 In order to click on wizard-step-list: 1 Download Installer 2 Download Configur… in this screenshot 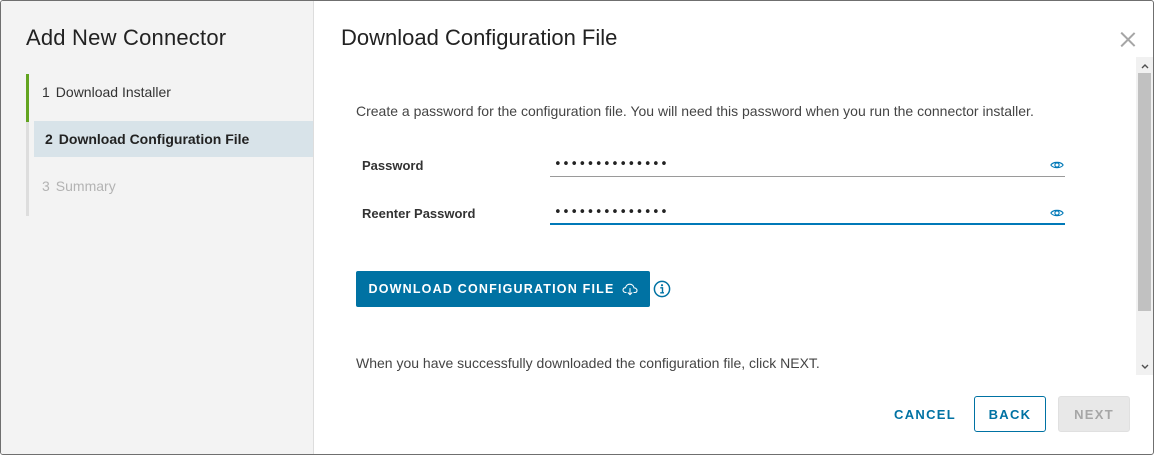, I will do `click(169, 145)`.